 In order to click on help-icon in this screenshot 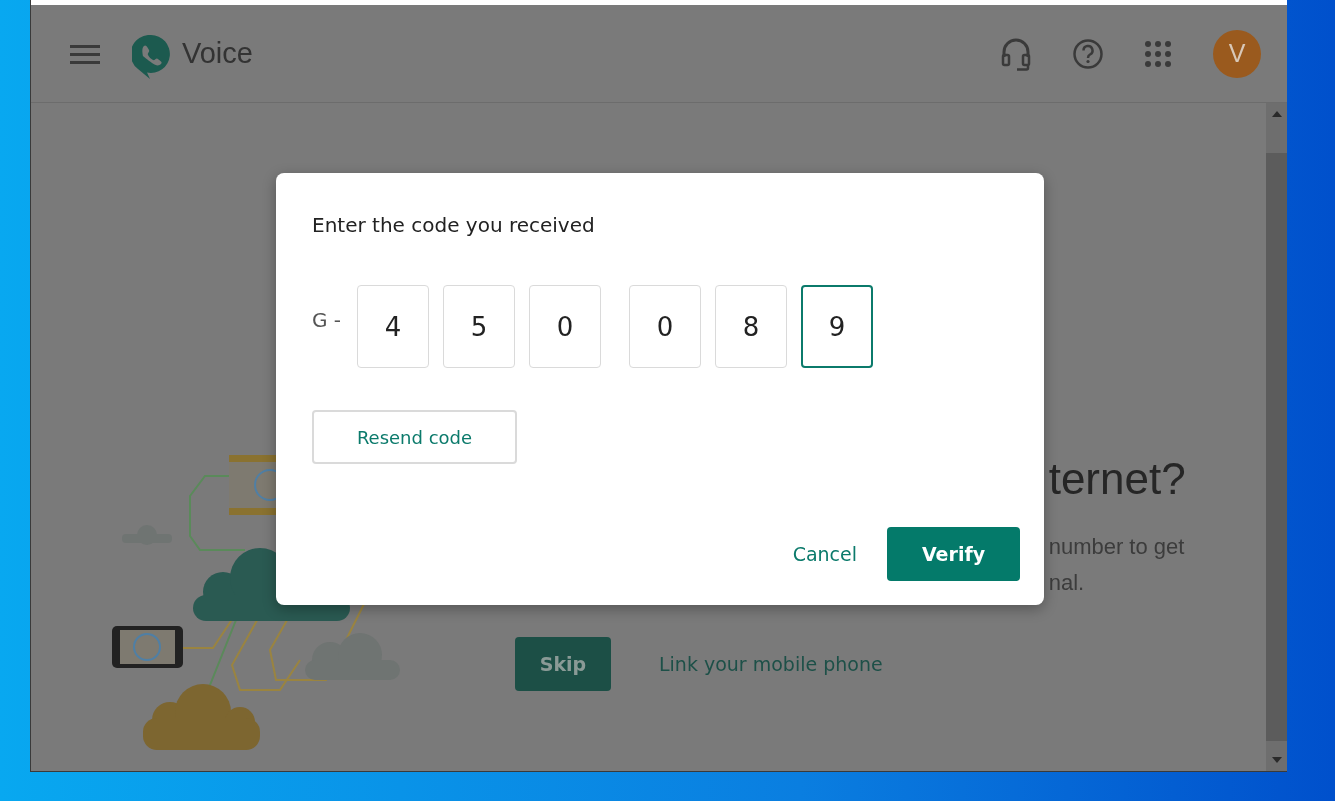, I will do `click(1088, 53)`.